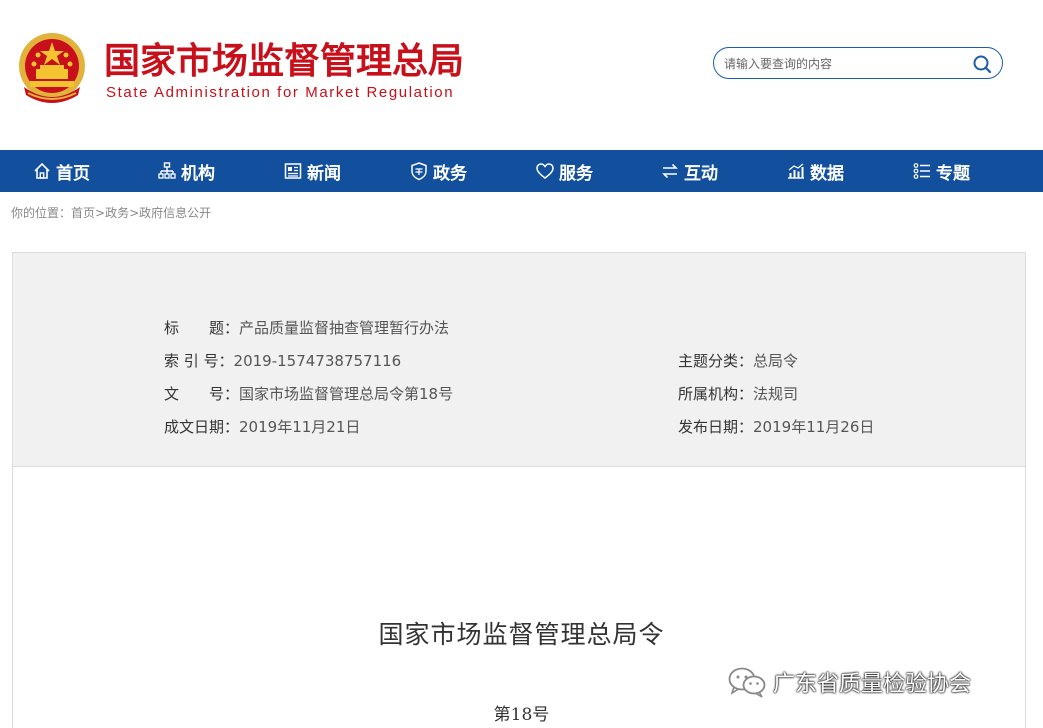  I want to click on nav-item-service: 服务, so click(564, 171).